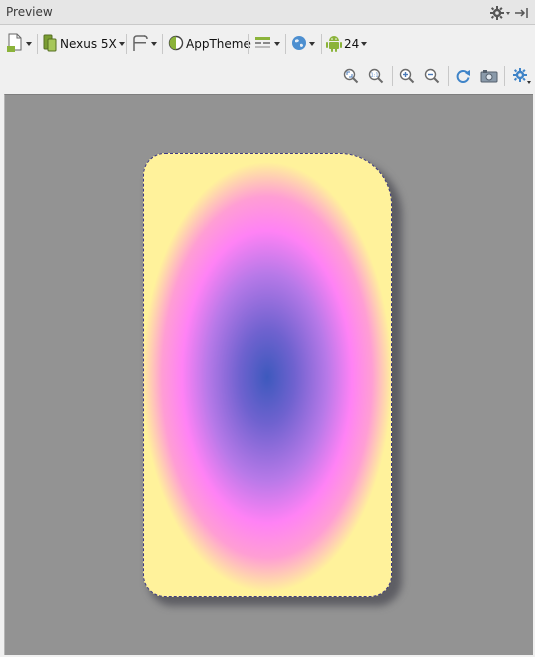  I want to click on screenshot-button, so click(489, 77).